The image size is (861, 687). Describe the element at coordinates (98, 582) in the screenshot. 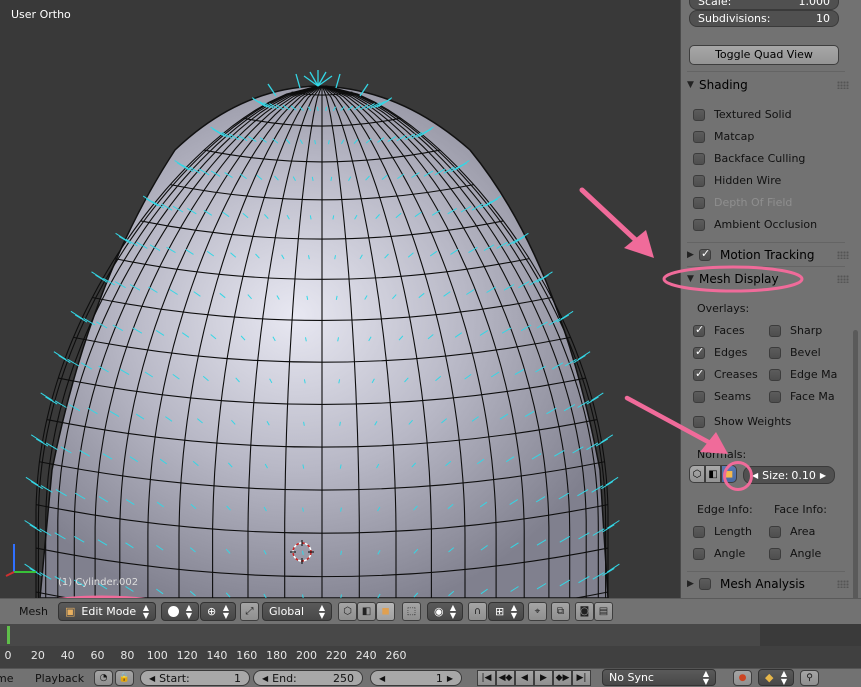

I see `object-label: (1) Cylinder.002` at that location.